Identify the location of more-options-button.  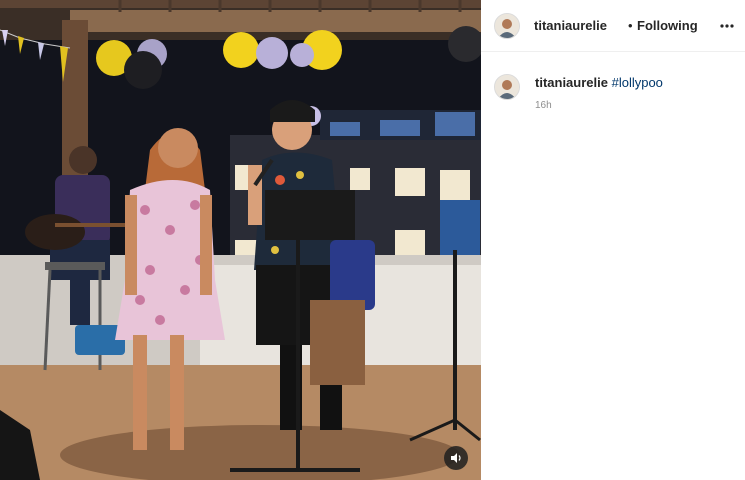
(727, 26).